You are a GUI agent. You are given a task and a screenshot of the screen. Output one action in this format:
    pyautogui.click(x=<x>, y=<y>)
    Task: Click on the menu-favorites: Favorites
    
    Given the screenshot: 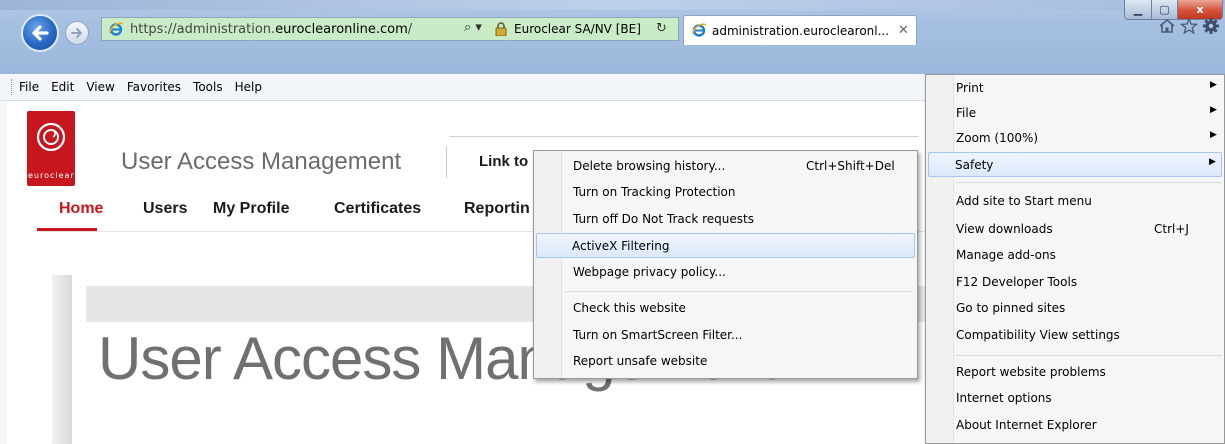 What is the action you would take?
    pyautogui.click(x=154, y=87)
    